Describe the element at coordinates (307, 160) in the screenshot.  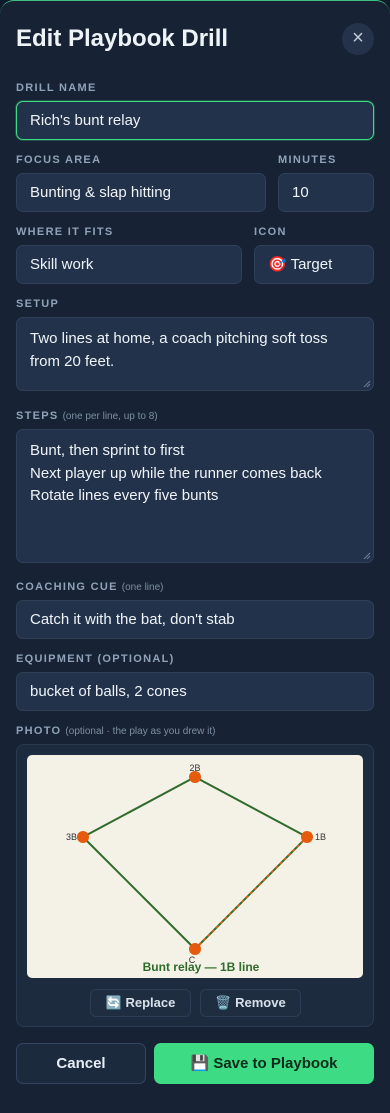
I see `minutes-label: MINUTES` at that location.